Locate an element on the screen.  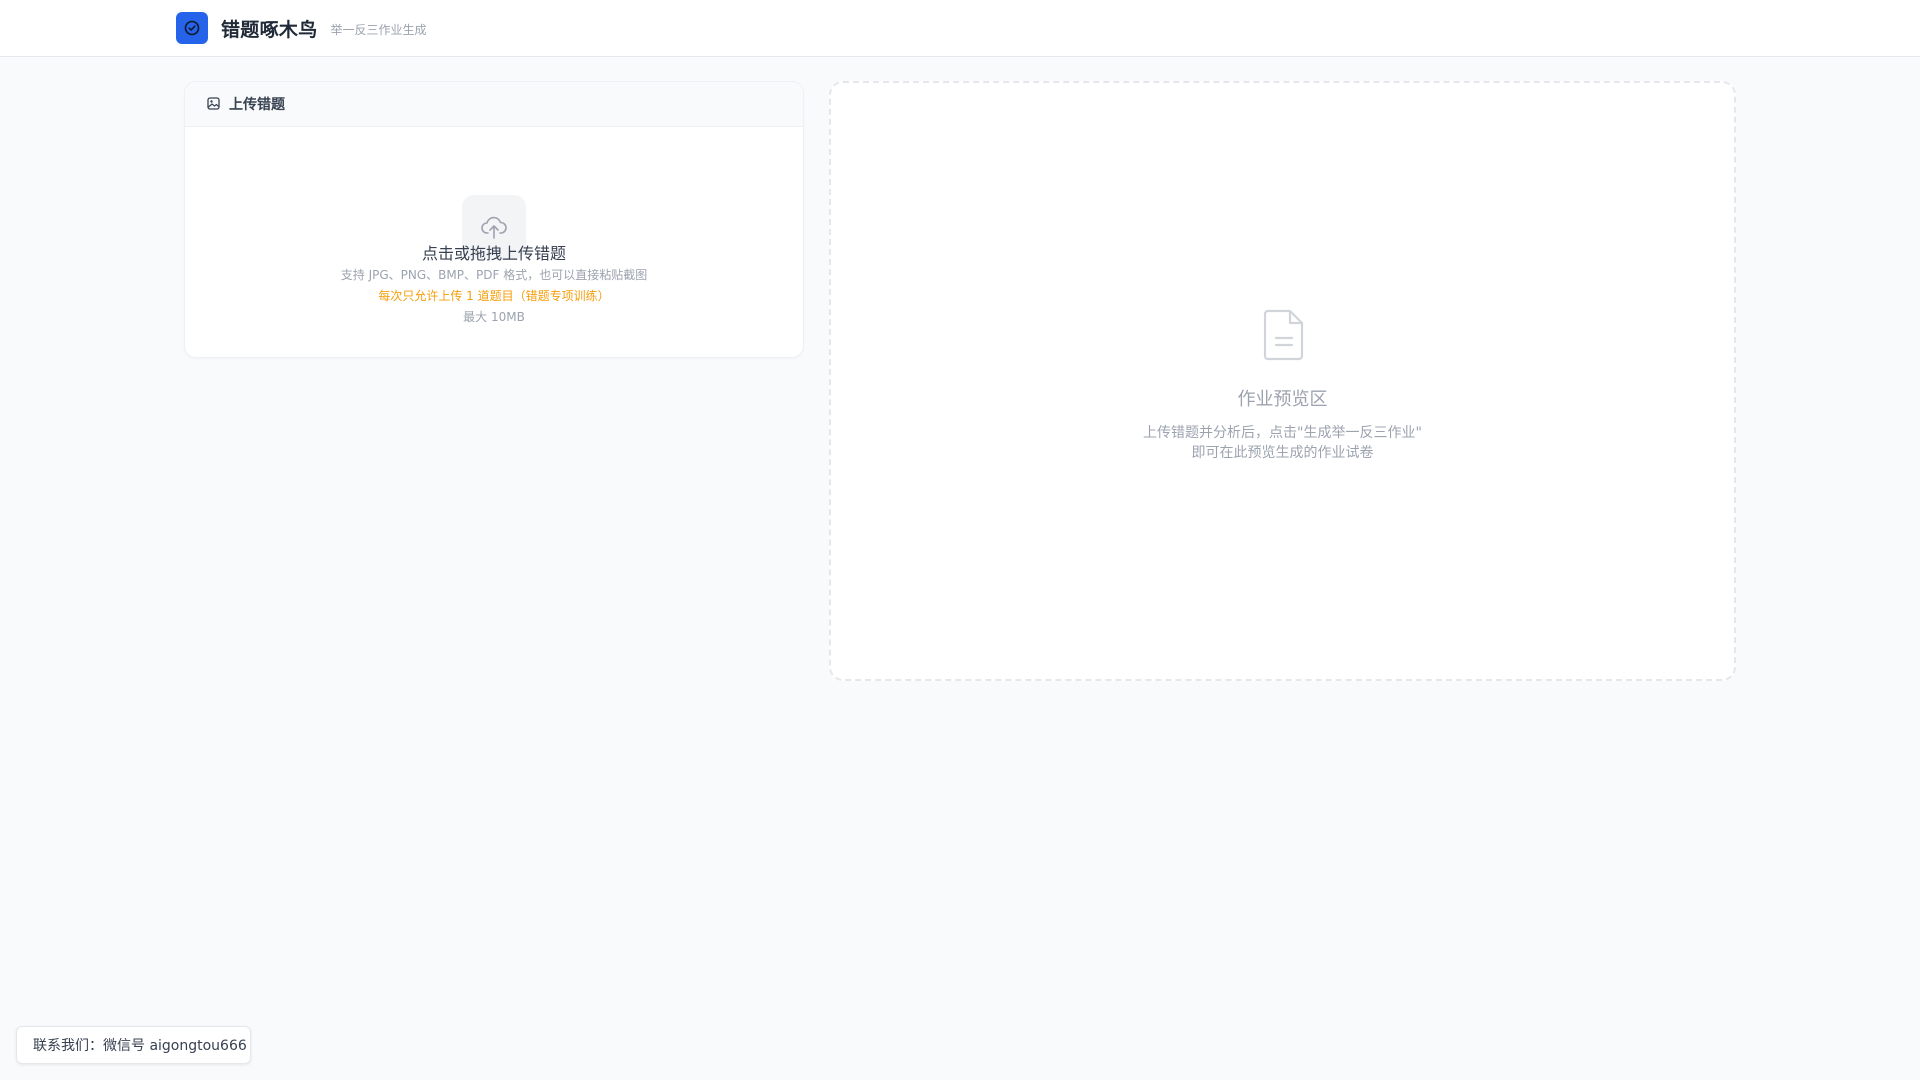
preview-title: 作业预览区 is located at coordinates (1282, 399).